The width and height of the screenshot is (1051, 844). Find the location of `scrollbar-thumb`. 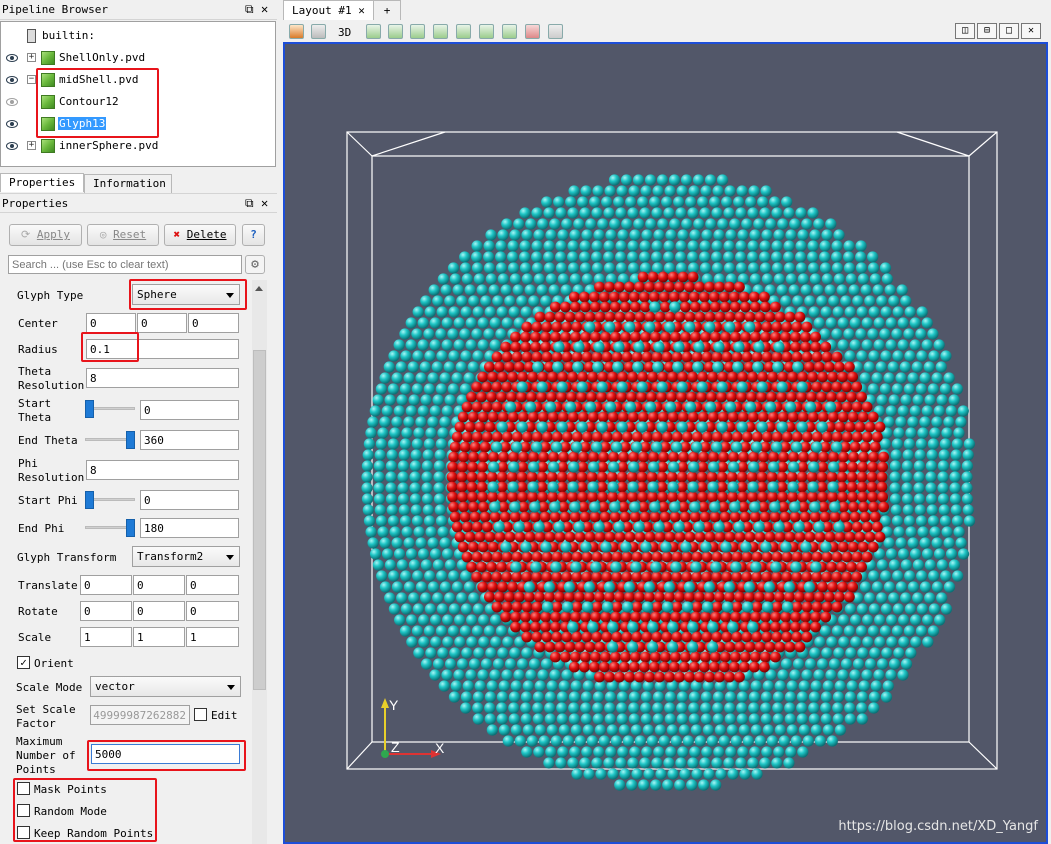

scrollbar-thumb is located at coordinates (259, 520).